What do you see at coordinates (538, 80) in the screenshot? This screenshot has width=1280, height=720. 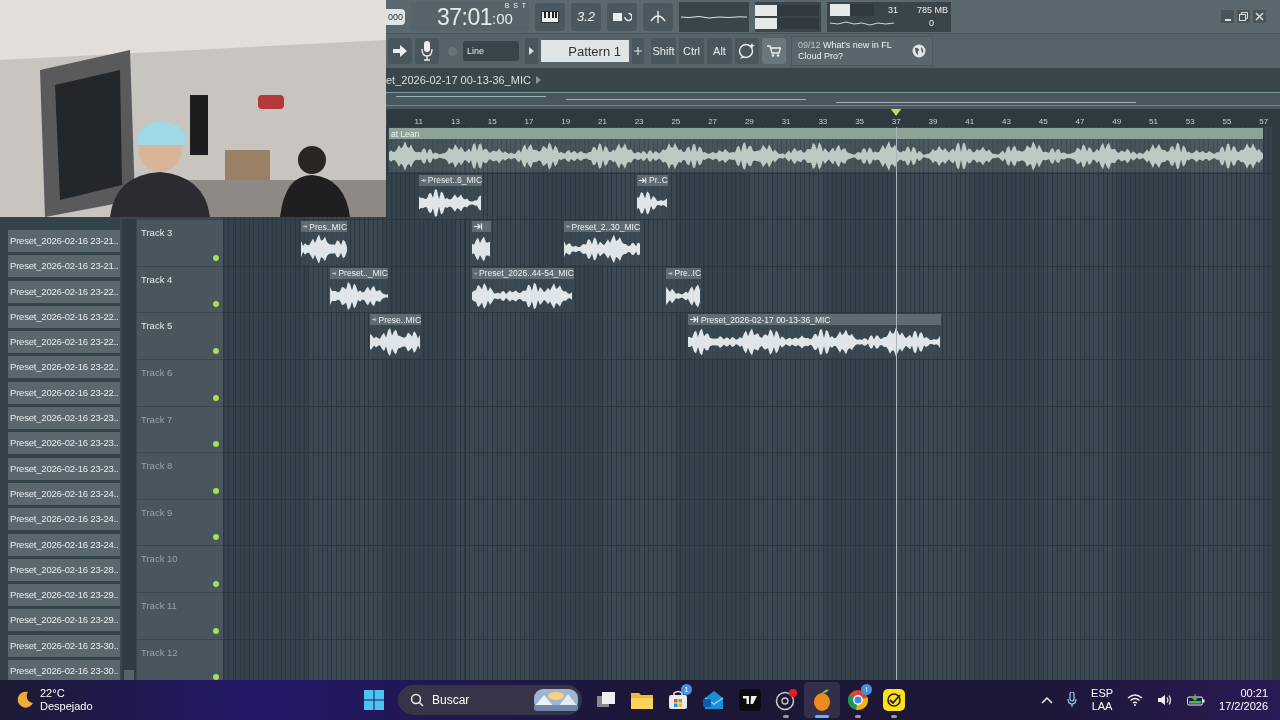 I see `caret-icon` at bounding box center [538, 80].